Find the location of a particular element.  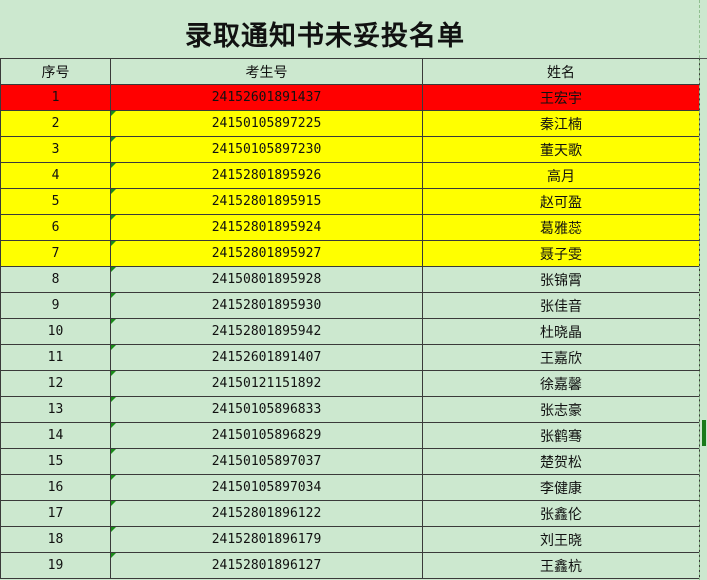

table-row: 10 24152801895942 杜晓晶 is located at coordinates (350, 331).